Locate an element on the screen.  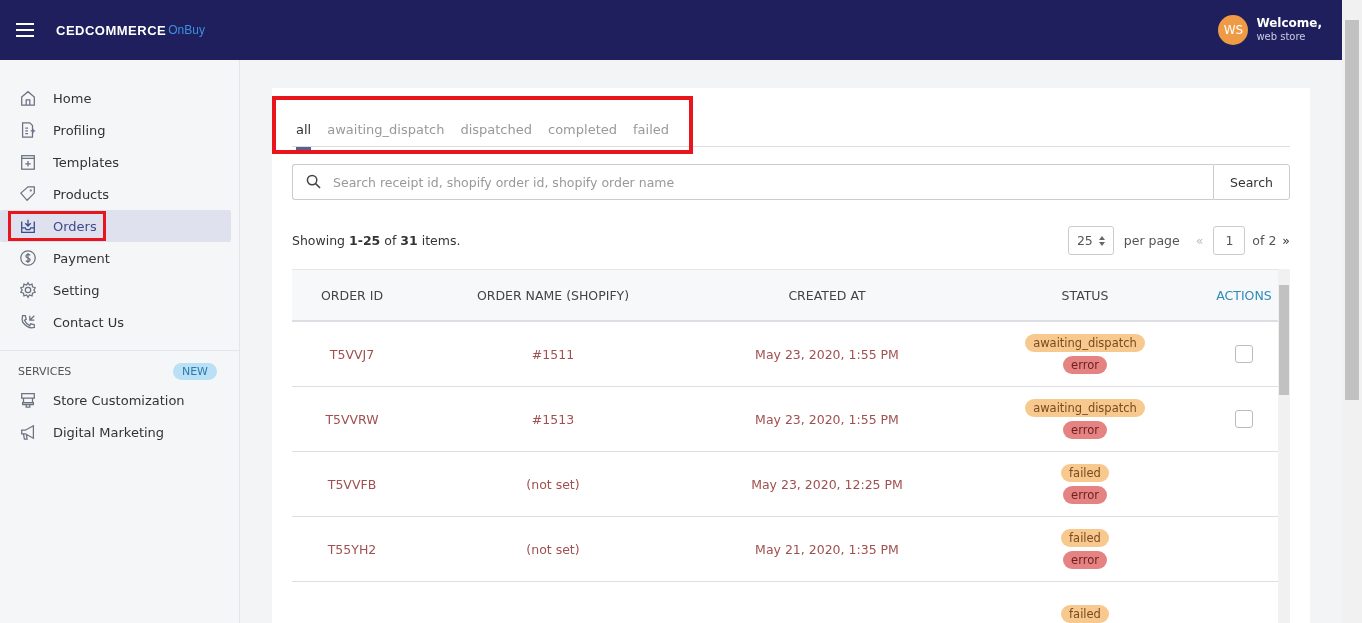
column-header: STATUS is located at coordinates (1085, 295).